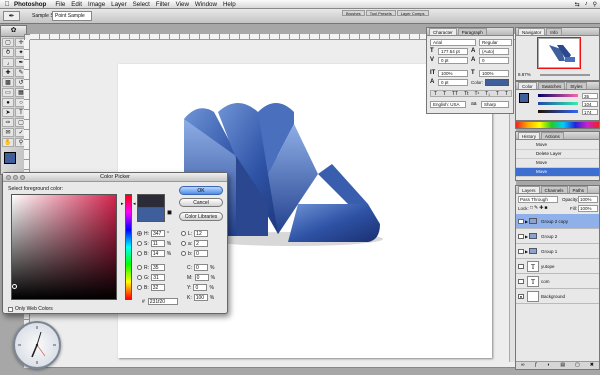 This screenshot has width=600, height=375. I want to click on menu-window: Window, so click(209, 4).